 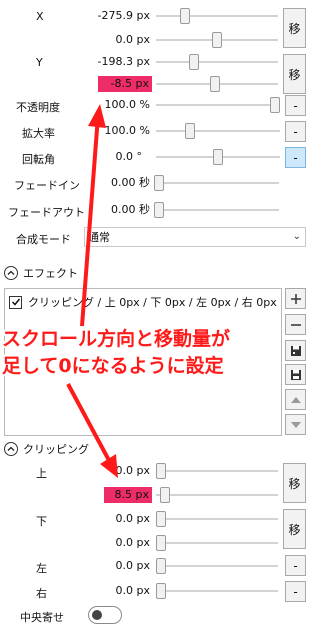 I want to click on scale-label: 拡大率, so click(x=38, y=133).